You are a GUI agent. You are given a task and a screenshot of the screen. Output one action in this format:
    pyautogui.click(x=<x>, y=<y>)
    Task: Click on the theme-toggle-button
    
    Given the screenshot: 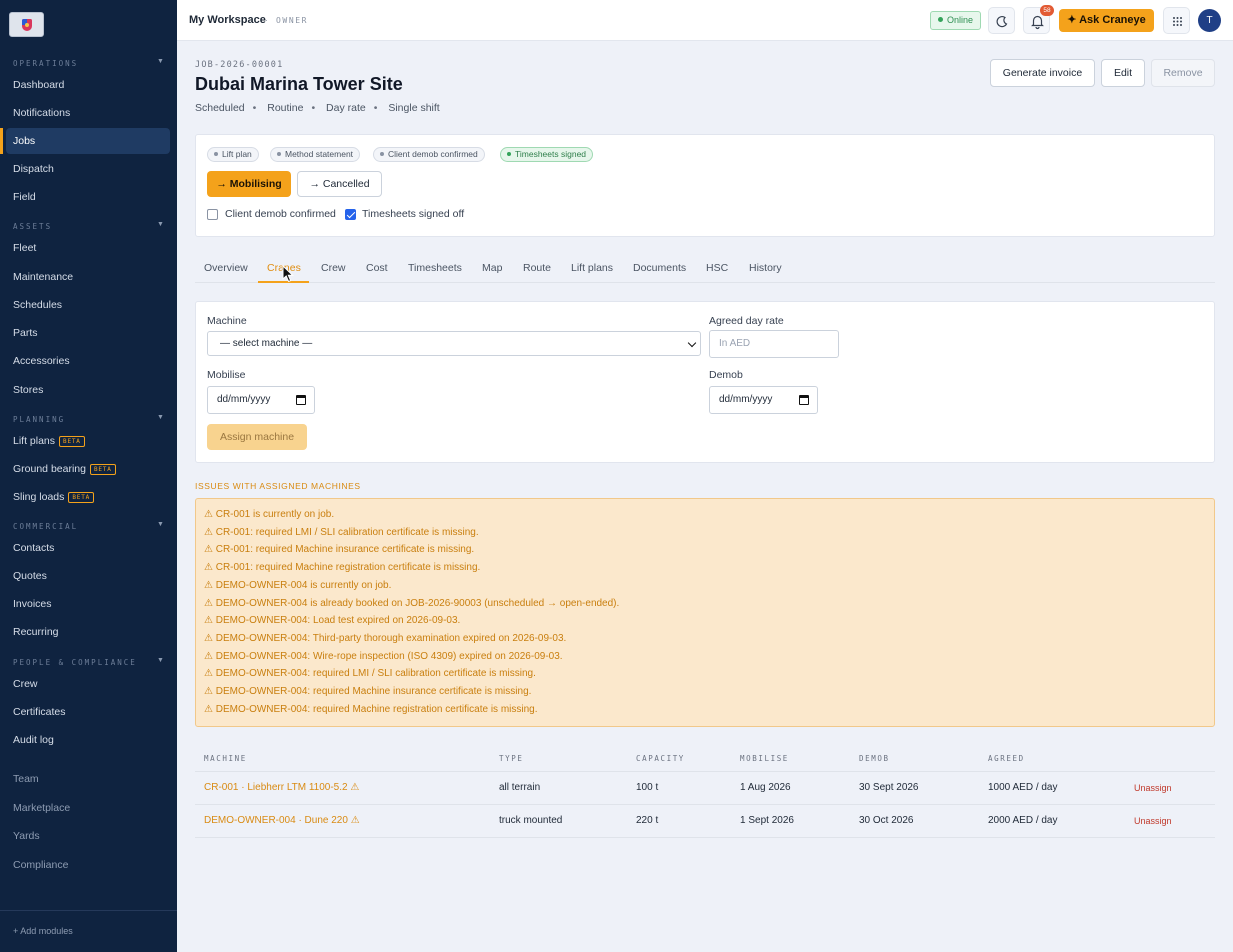 What is the action you would take?
    pyautogui.click(x=1001, y=20)
    